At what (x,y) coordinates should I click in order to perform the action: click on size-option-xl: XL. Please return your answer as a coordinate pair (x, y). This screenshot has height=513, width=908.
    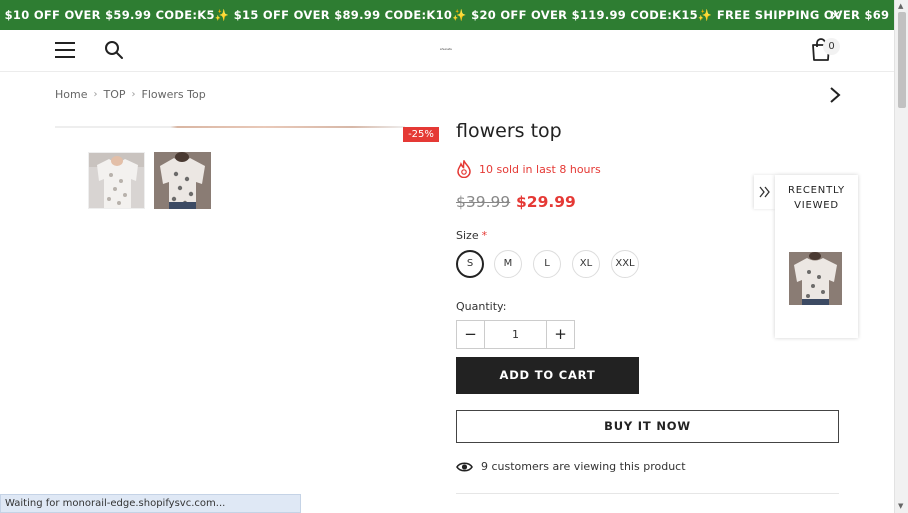
    Looking at the image, I should click on (586, 264).